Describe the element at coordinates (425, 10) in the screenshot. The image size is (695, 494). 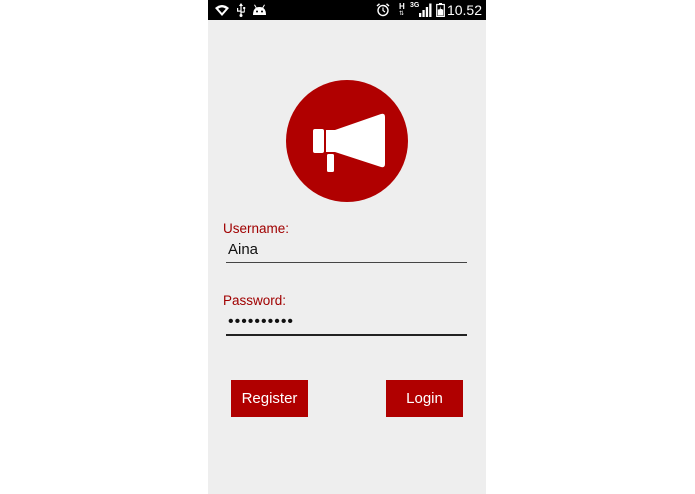
I see `signal-icon` at that location.